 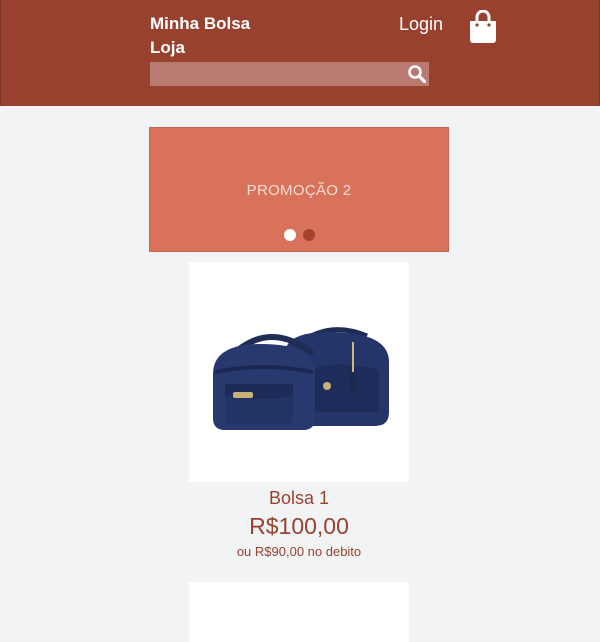 What do you see at coordinates (417, 74) in the screenshot?
I see `search-icon` at bounding box center [417, 74].